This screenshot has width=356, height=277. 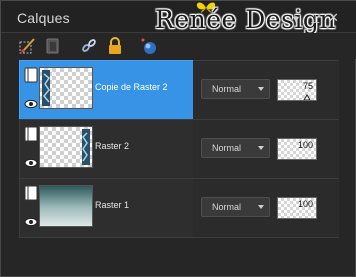 What do you see at coordinates (296, 19) in the screenshot?
I see `menu-dropdown-icon: ▾` at bounding box center [296, 19].